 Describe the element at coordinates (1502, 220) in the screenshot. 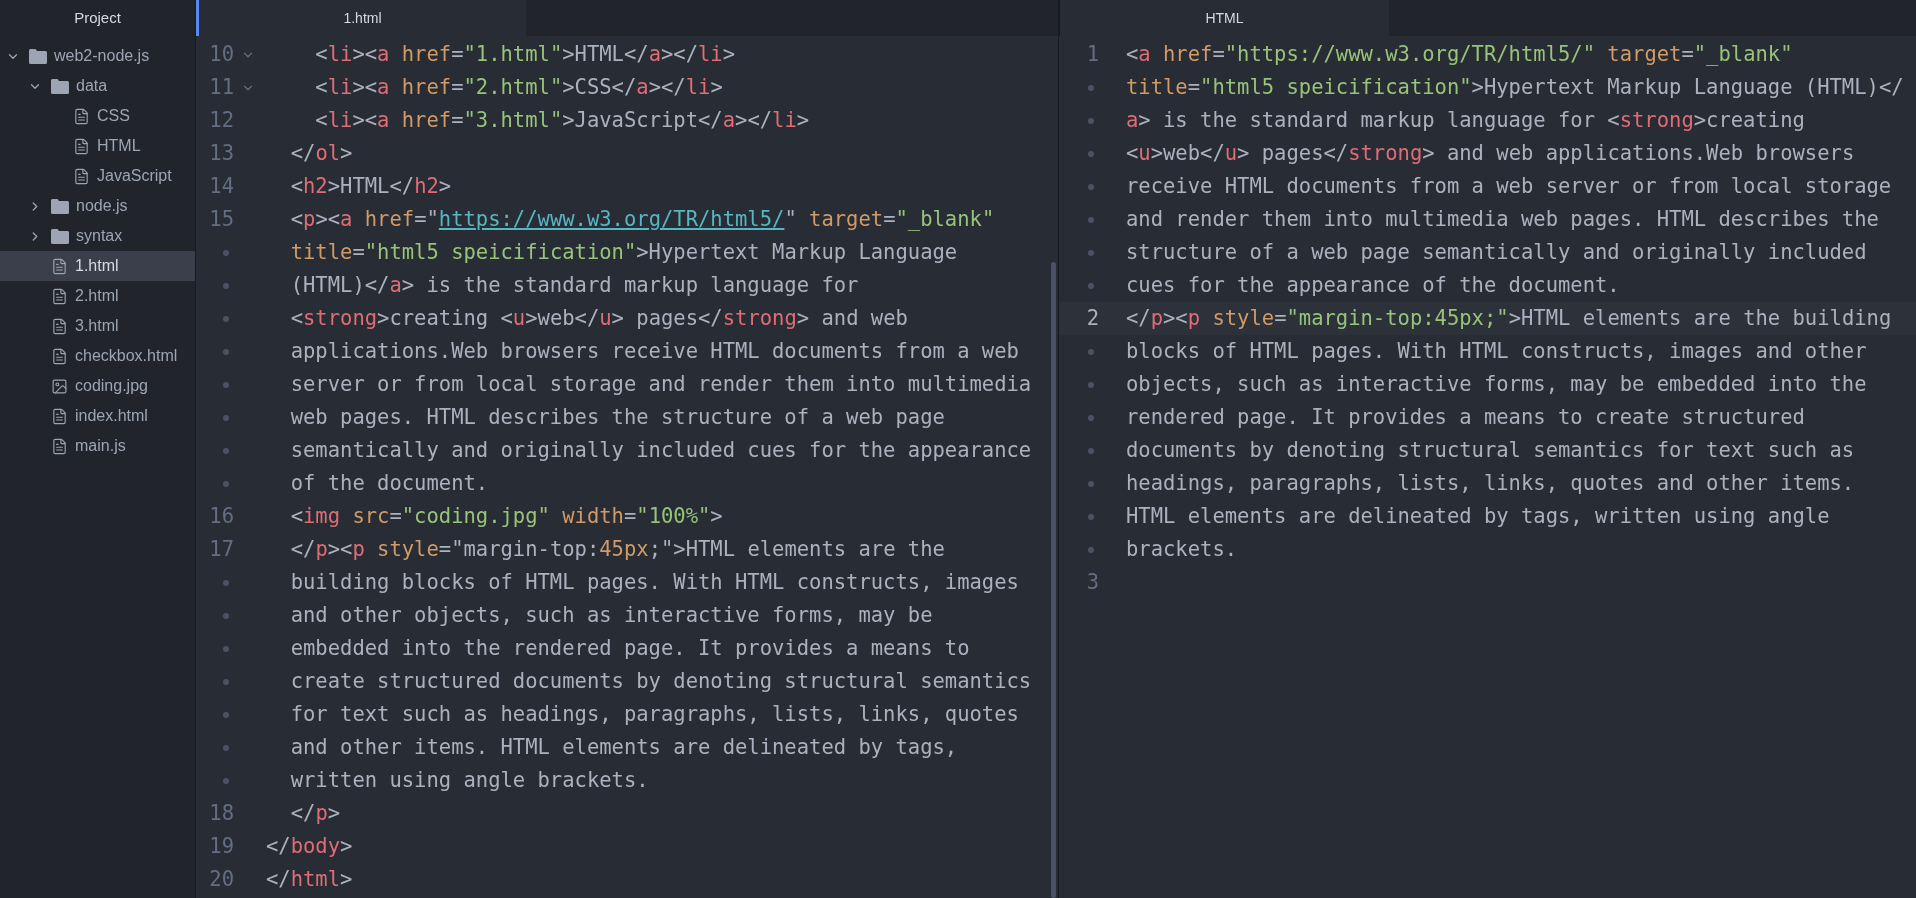

I see `code-line: and render them into multimedia web pages. HTML describes the` at that location.